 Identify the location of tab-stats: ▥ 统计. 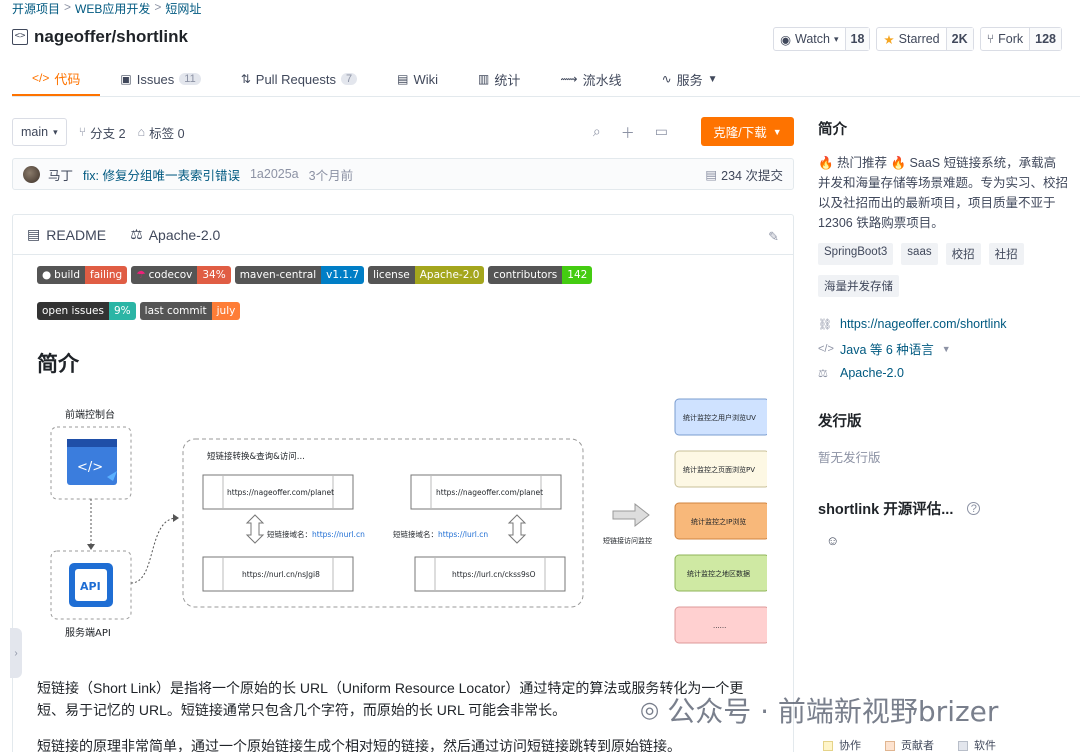
(499, 79).